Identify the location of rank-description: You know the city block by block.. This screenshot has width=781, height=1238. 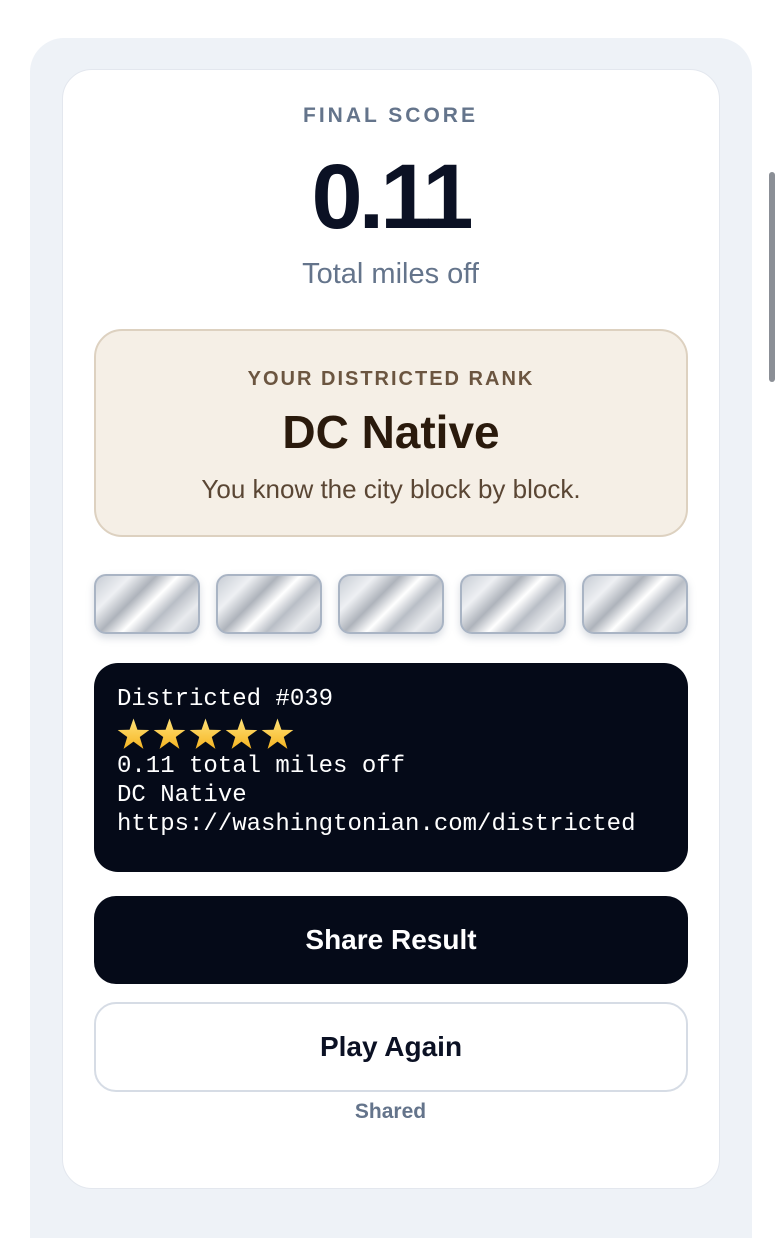
(391, 489).